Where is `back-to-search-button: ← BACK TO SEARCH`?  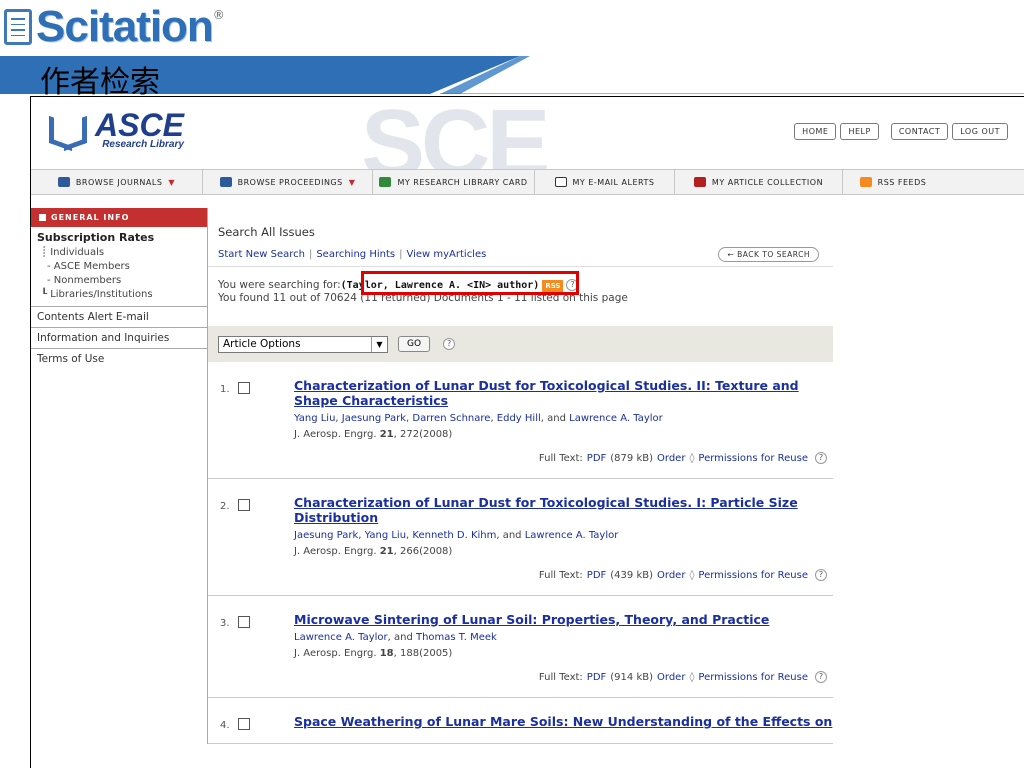
back-to-search-button: ← BACK TO SEARCH is located at coordinates (768, 254).